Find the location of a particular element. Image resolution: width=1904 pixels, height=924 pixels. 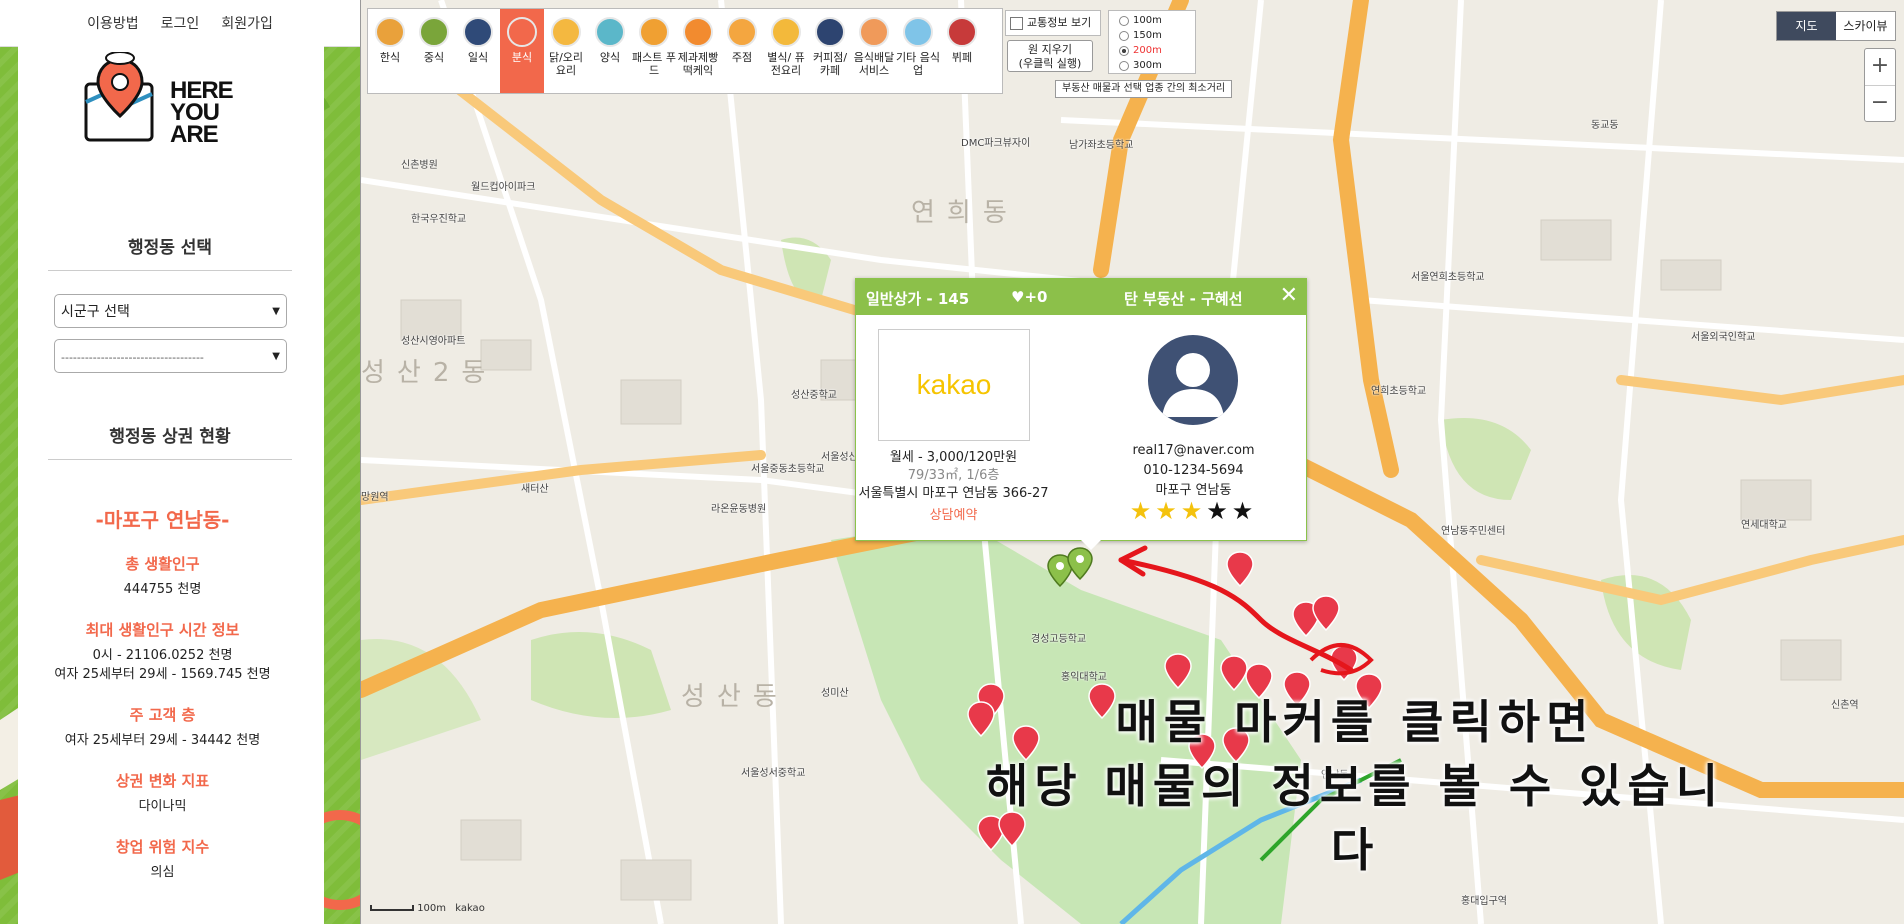

zoom-control: + − is located at coordinates (1880, 85).